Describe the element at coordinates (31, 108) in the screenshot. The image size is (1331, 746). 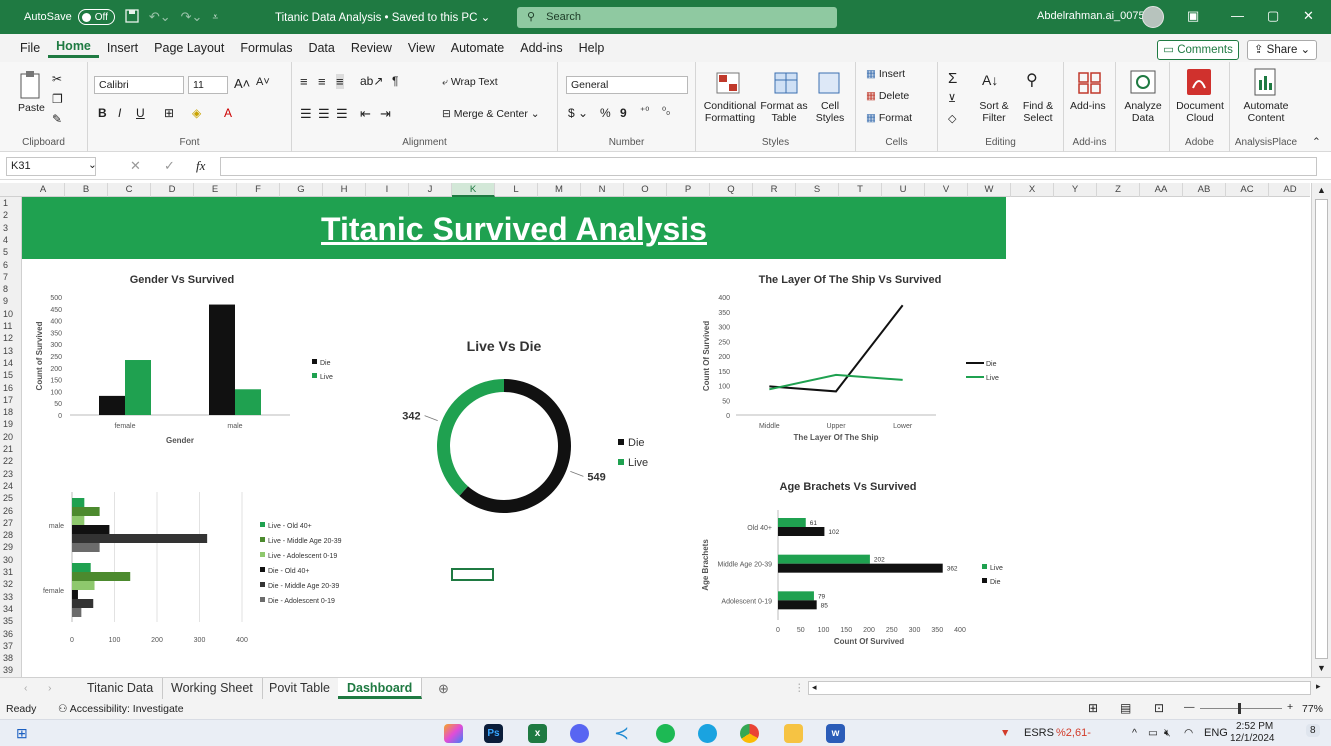
I see `paste-label: Paste` at that location.